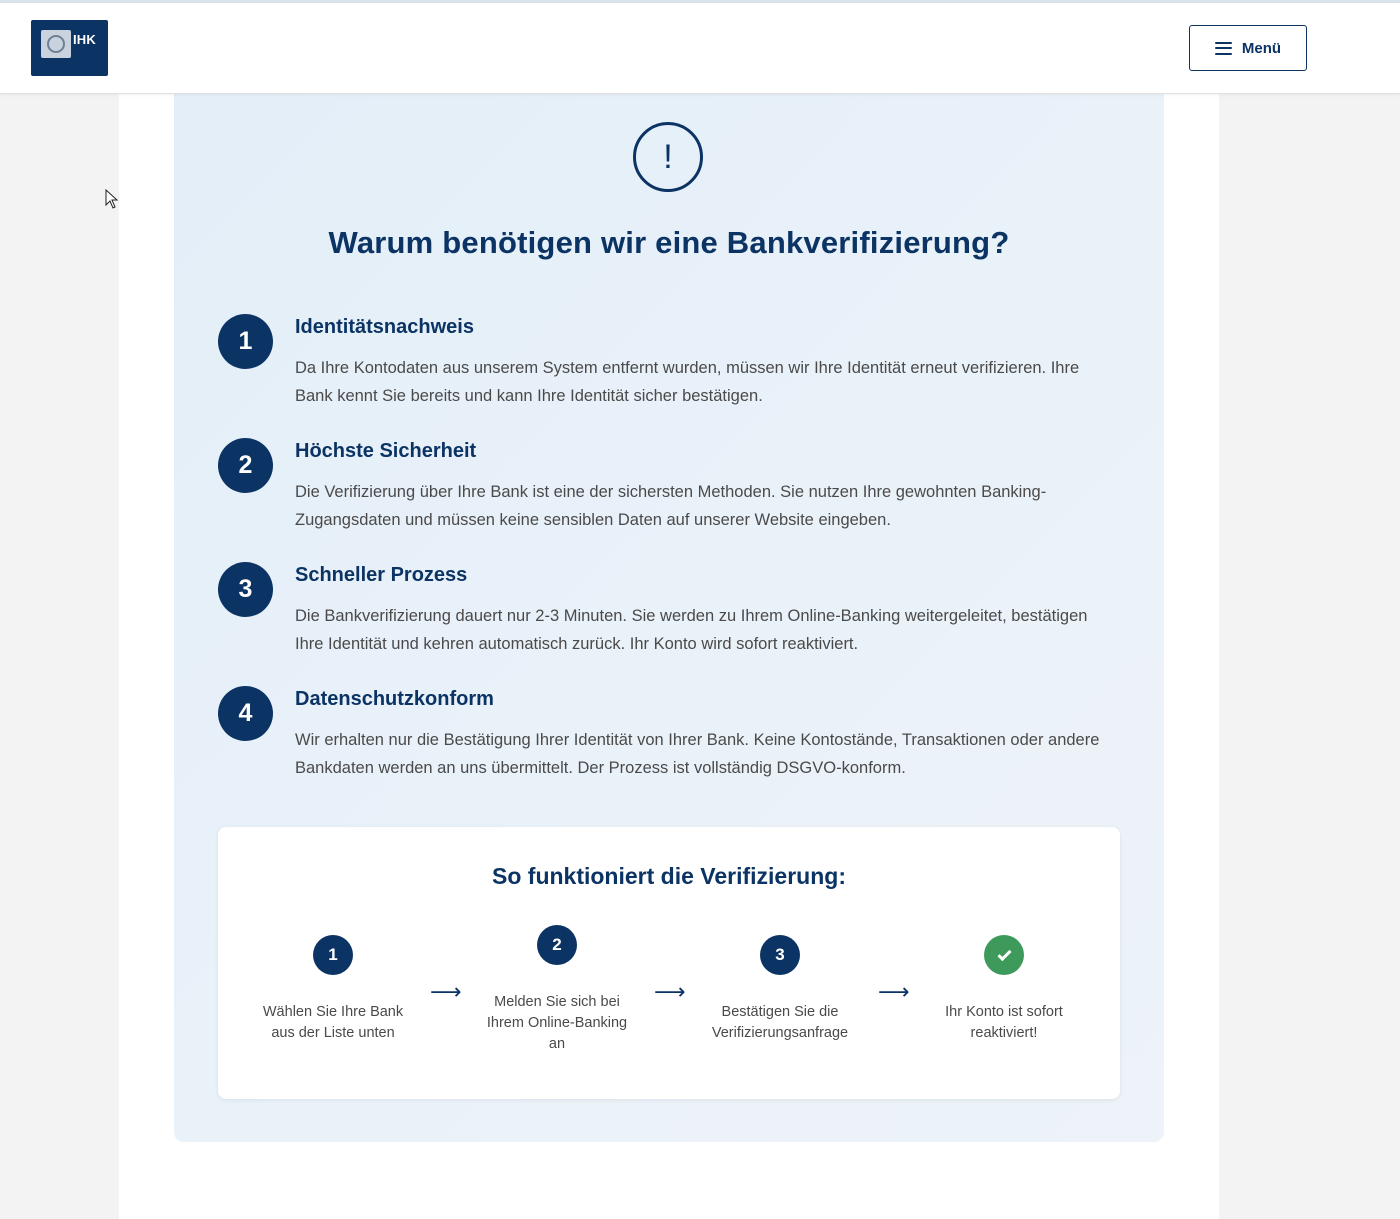 This screenshot has height=1219, width=1400. Describe the element at coordinates (1261, 48) in the screenshot. I see `menu-label: Menü` at that location.